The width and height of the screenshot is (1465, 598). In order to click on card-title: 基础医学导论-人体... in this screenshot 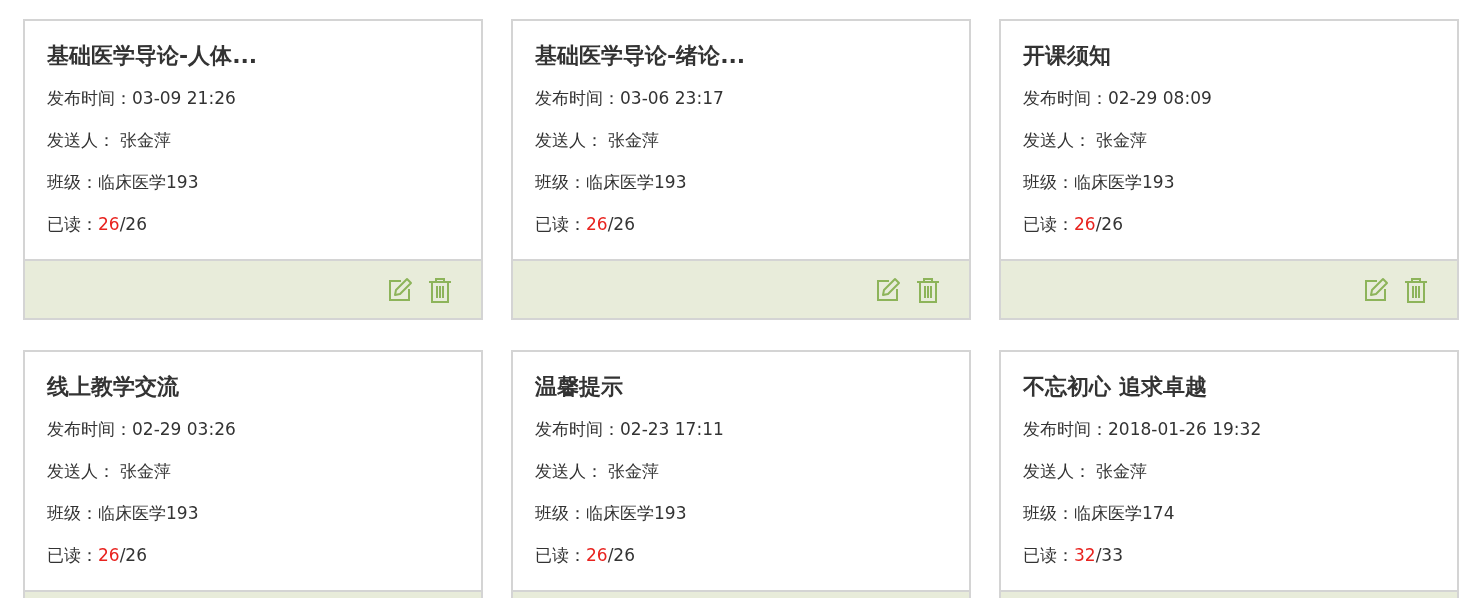, I will do `click(253, 56)`.